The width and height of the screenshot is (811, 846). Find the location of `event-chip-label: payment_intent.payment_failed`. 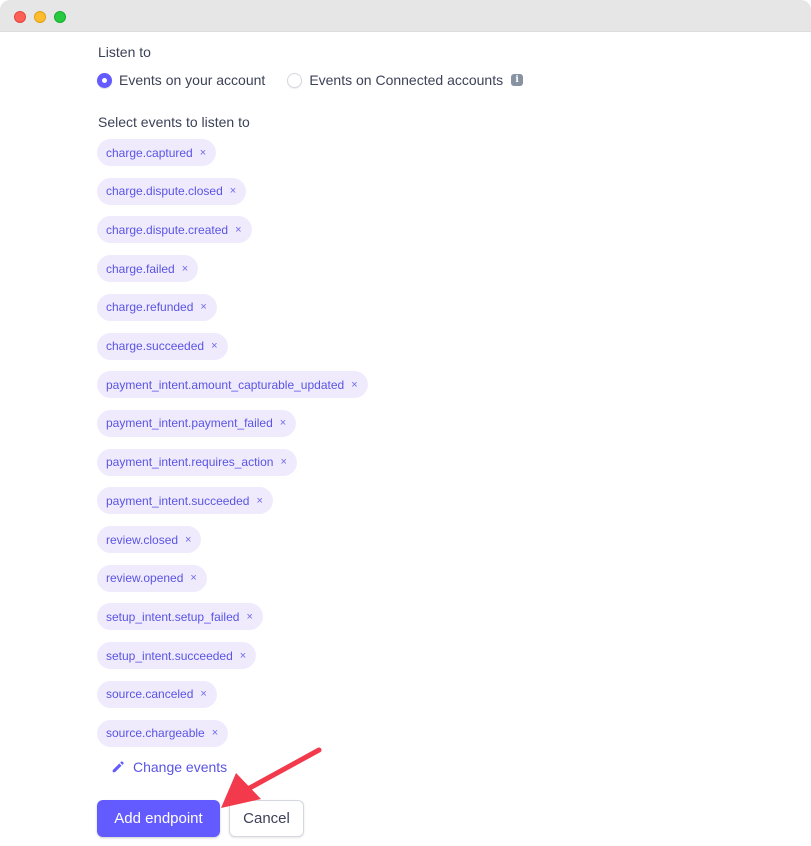

event-chip-label: payment_intent.payment_failed is located at coordinates (189, 423).